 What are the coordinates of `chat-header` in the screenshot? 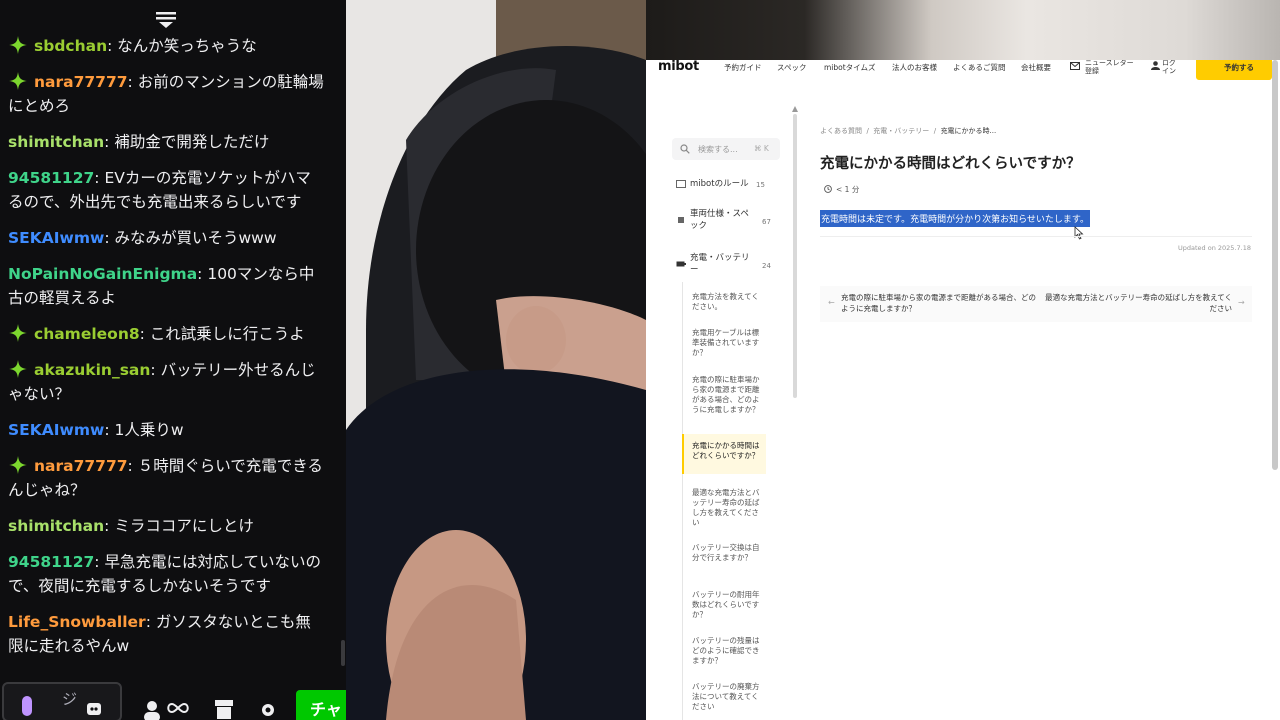 It's located at (173, 16).